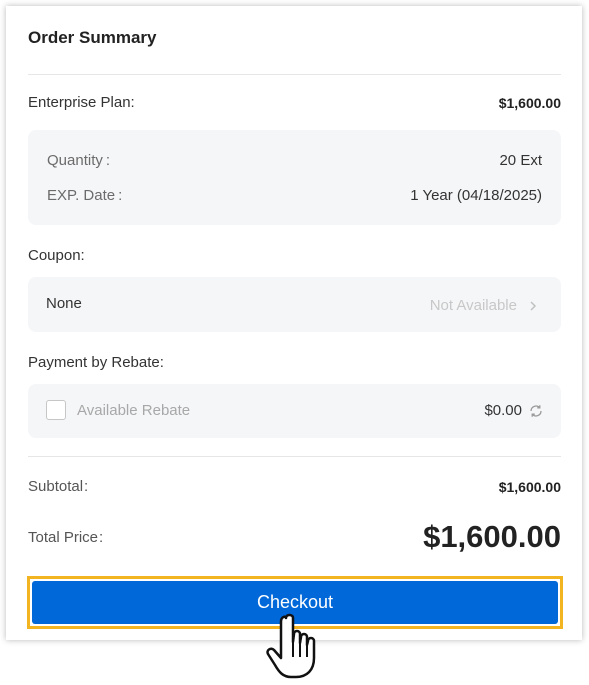 Image resolution: width=589 pixels, height=685 pixels. What do you see at coordinates (92, 37) in the screenshot?
I see `order-summary-title: Order Summary` at bounding box center [92, 37].